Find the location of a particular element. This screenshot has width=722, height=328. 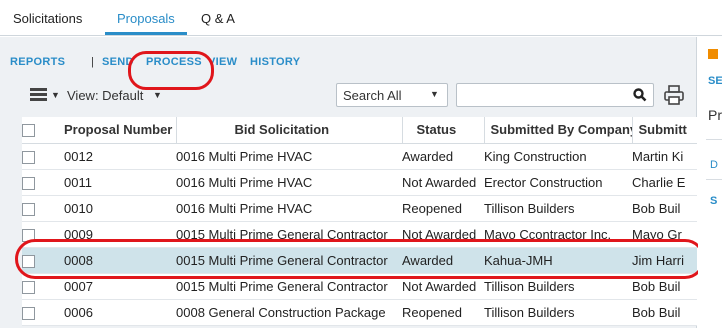

select-all-header is located at coordinates (41, 130).